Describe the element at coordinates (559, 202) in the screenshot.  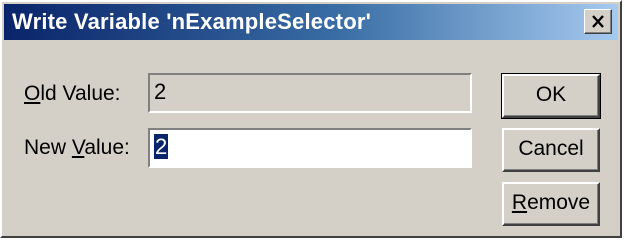
I see `remove-button-label-rest: emove` at that location.